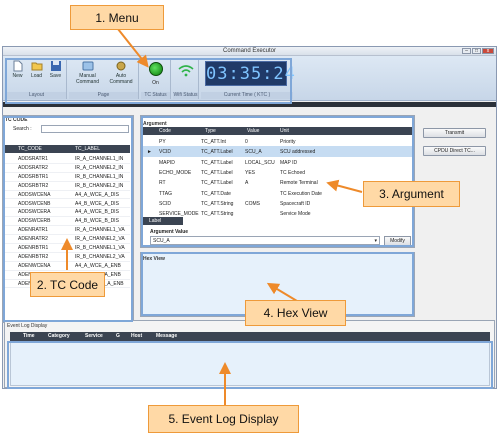 The width and height of the screenshot is (500, 440). I want to click on event-log-highlight, so click(250, 365).